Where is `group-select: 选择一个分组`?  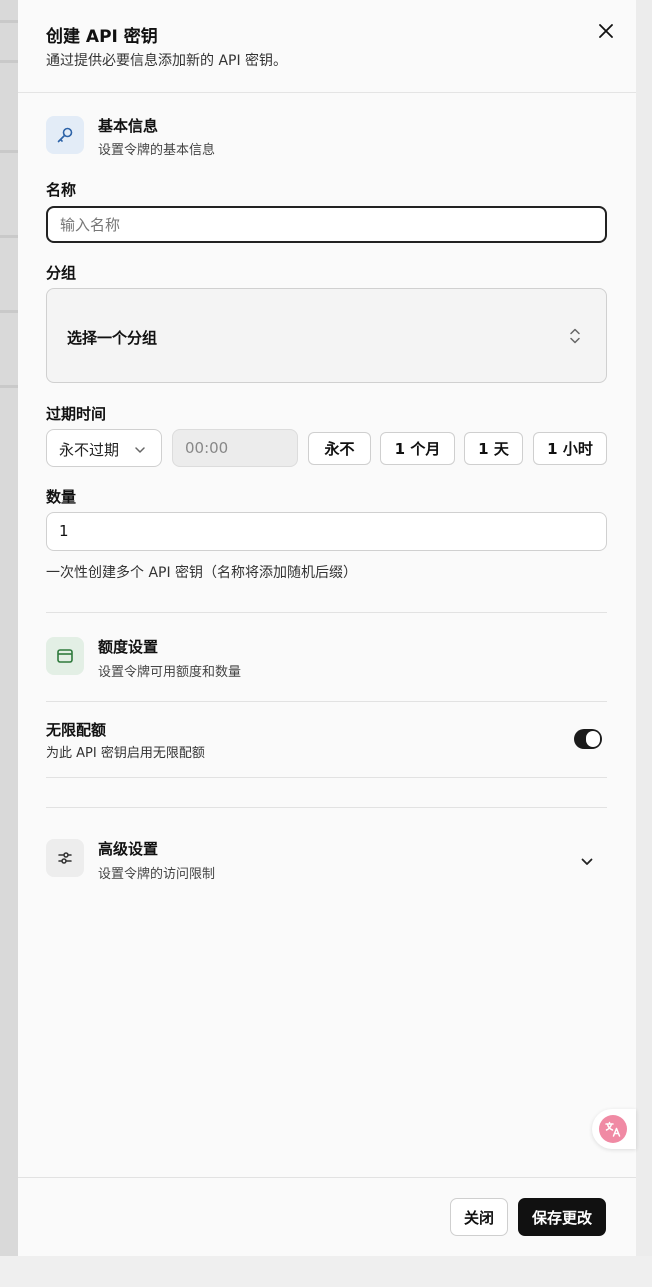
group-select: 选择一个分组 is located at coordinates (326, 335).